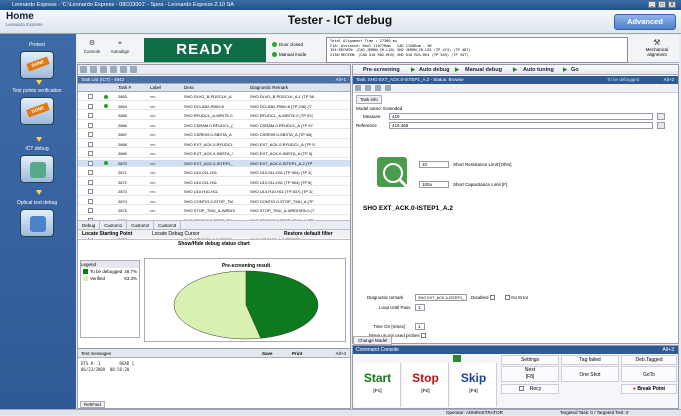 This screenshot has width=681, height=416. Describe the element at coordinates (457, 358) in the screenshot. I see `run-icon` at that location.